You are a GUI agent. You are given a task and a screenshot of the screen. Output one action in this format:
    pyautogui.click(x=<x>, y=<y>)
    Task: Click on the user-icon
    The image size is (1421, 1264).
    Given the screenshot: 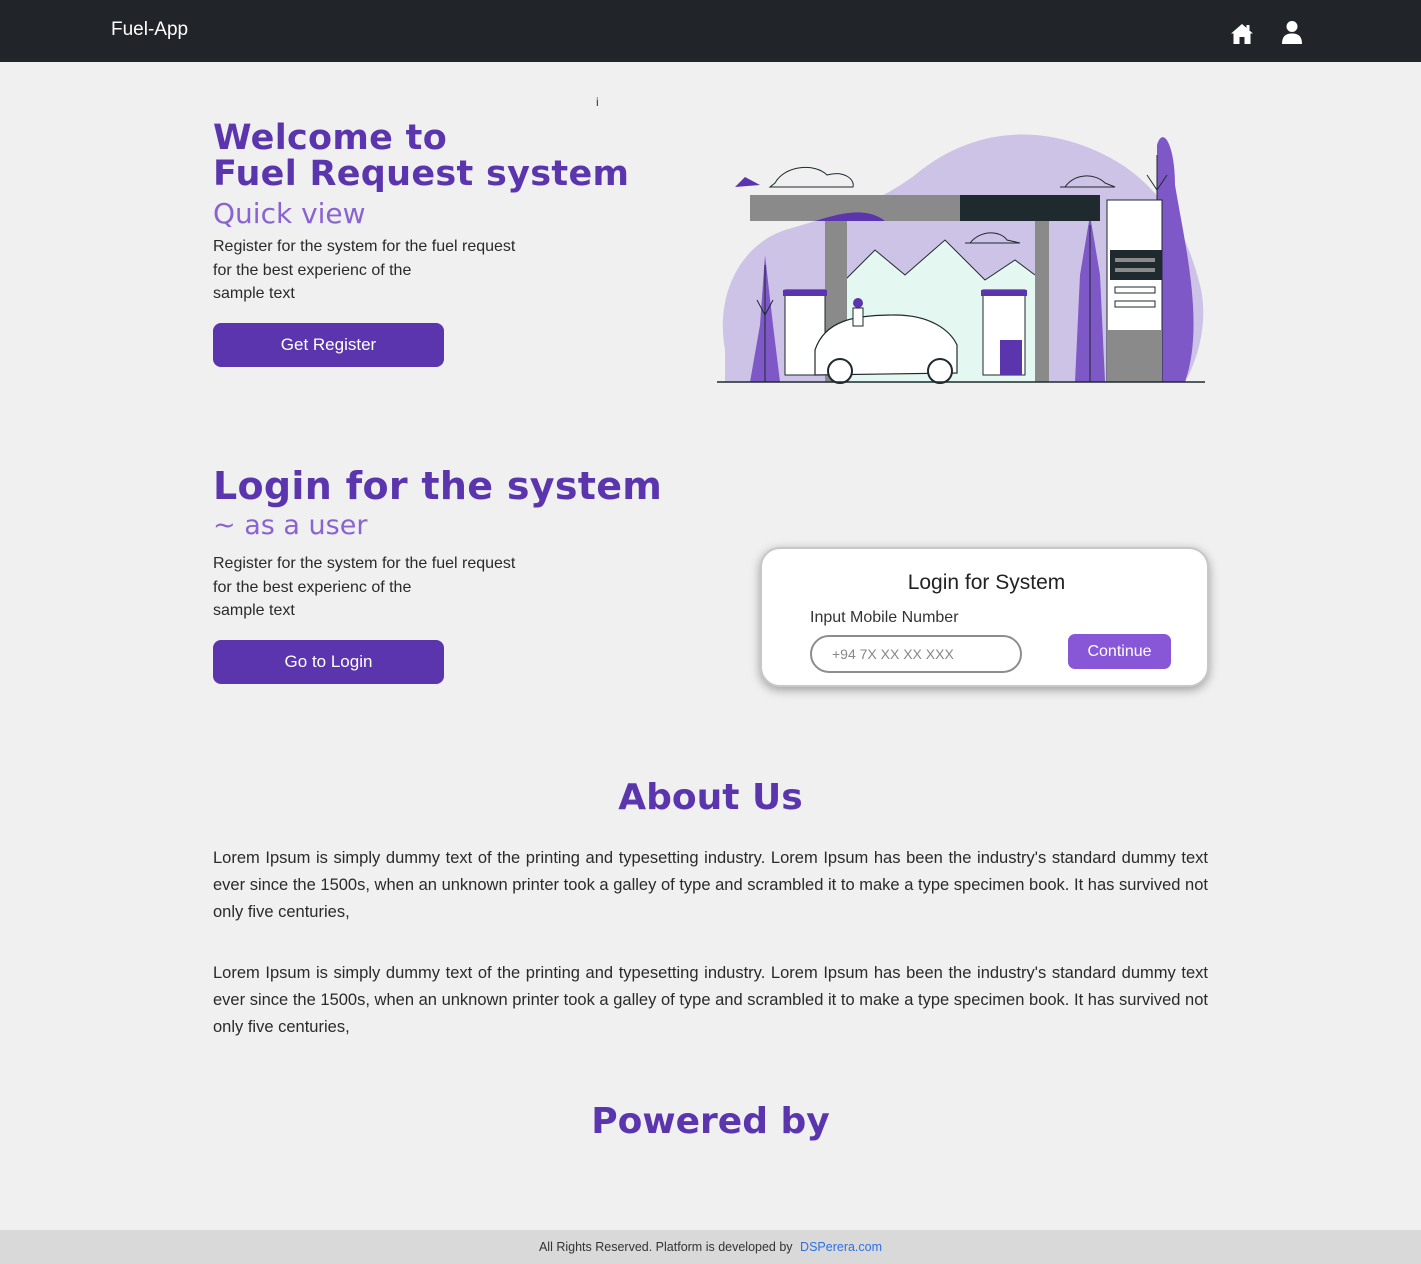 What is the action you would take?
    pyautogui.click(x=1292, y=32)
    